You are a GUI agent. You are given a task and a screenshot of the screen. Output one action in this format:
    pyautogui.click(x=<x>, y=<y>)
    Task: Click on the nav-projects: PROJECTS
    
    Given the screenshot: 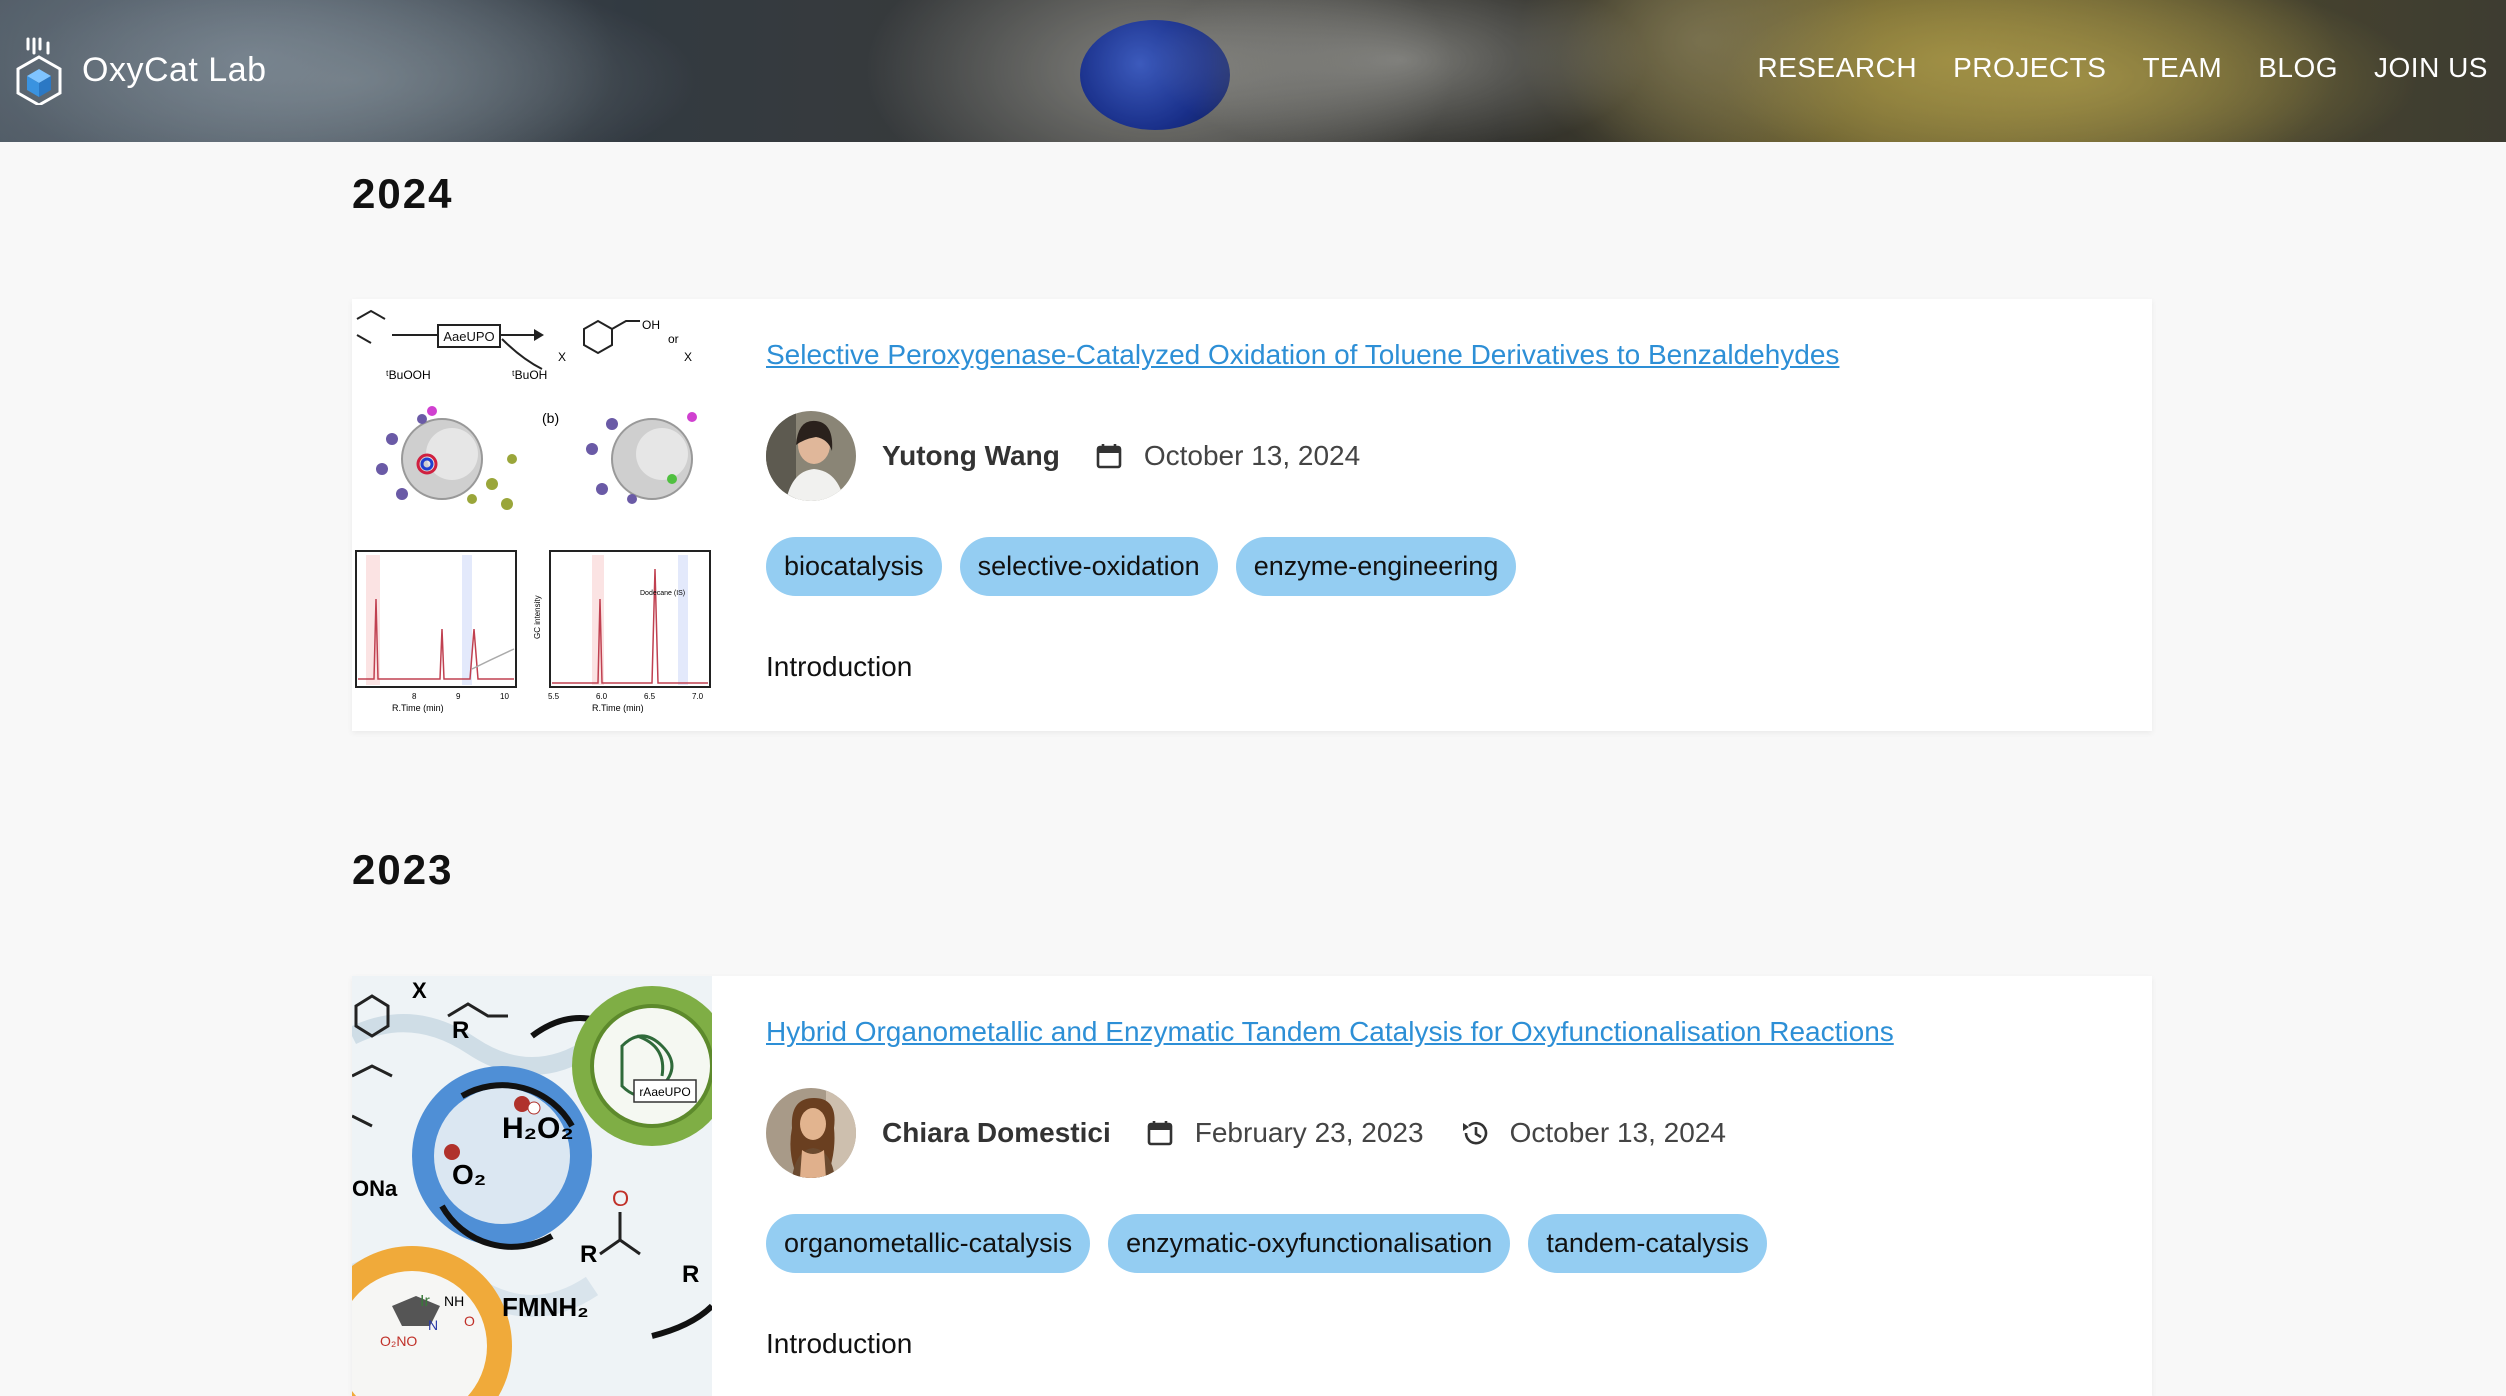 What is the action you would take?
    pyautogui.click(x=2029, y=68)
    